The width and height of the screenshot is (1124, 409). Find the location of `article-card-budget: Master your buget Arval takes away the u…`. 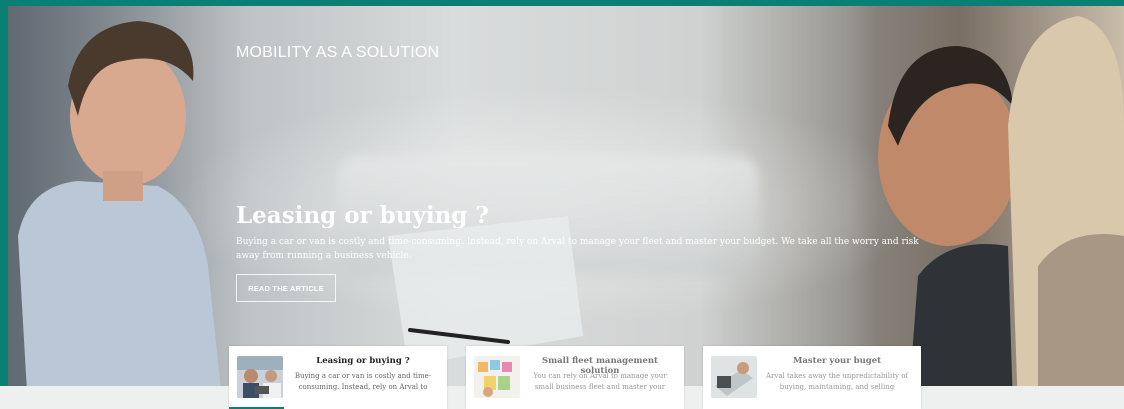

article-card-budget: Master your buget Arval takes away the u… is located at coordinates (812, 377).